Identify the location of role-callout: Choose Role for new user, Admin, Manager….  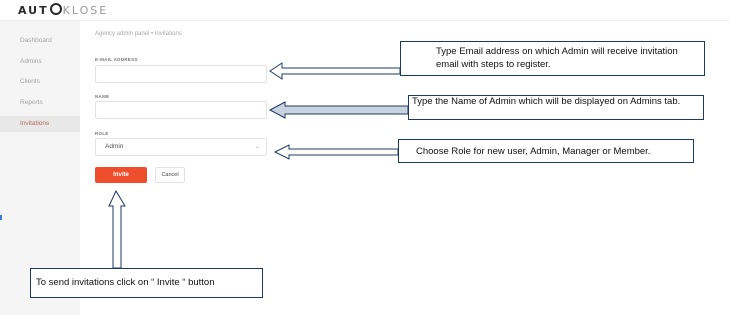
(546, 151).